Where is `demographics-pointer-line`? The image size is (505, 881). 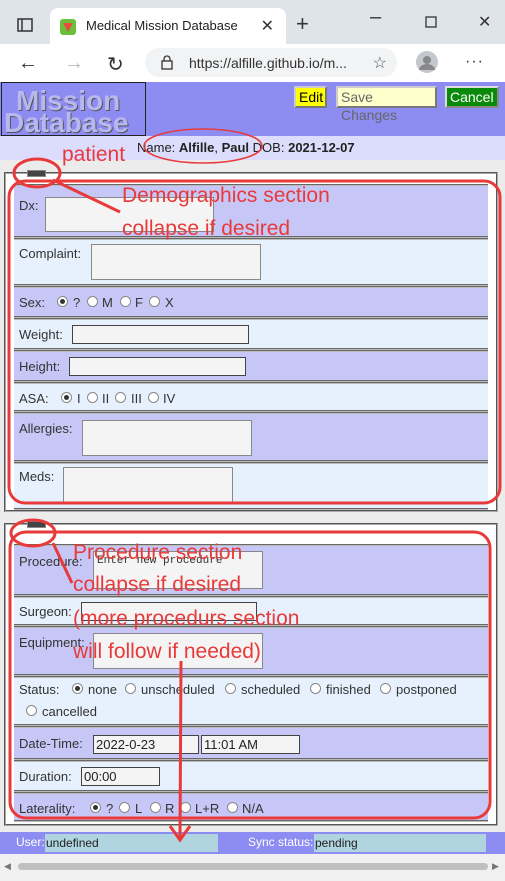 demographics-pointer-line is located at coordinates (86, 196).